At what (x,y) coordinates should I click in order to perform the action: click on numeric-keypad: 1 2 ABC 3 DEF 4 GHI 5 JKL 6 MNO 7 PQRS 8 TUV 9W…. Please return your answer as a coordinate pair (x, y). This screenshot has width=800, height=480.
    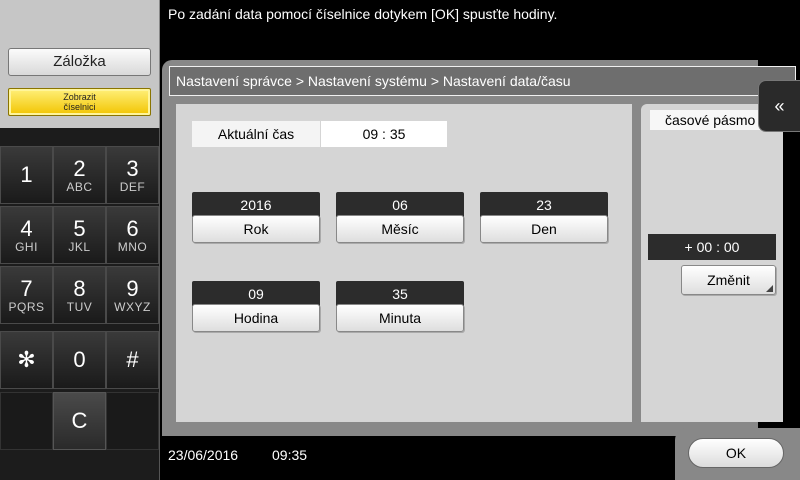
    Looking at the image, I should click on (80, 304).